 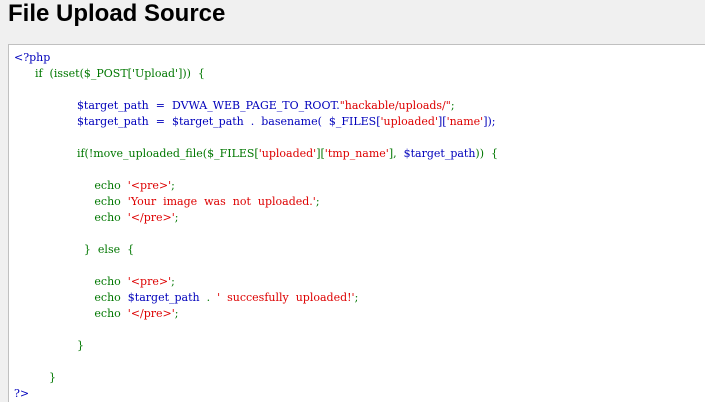 I want to click on code-line: echo 'Your image was not uploaded.';, so click(x=256, y=202).